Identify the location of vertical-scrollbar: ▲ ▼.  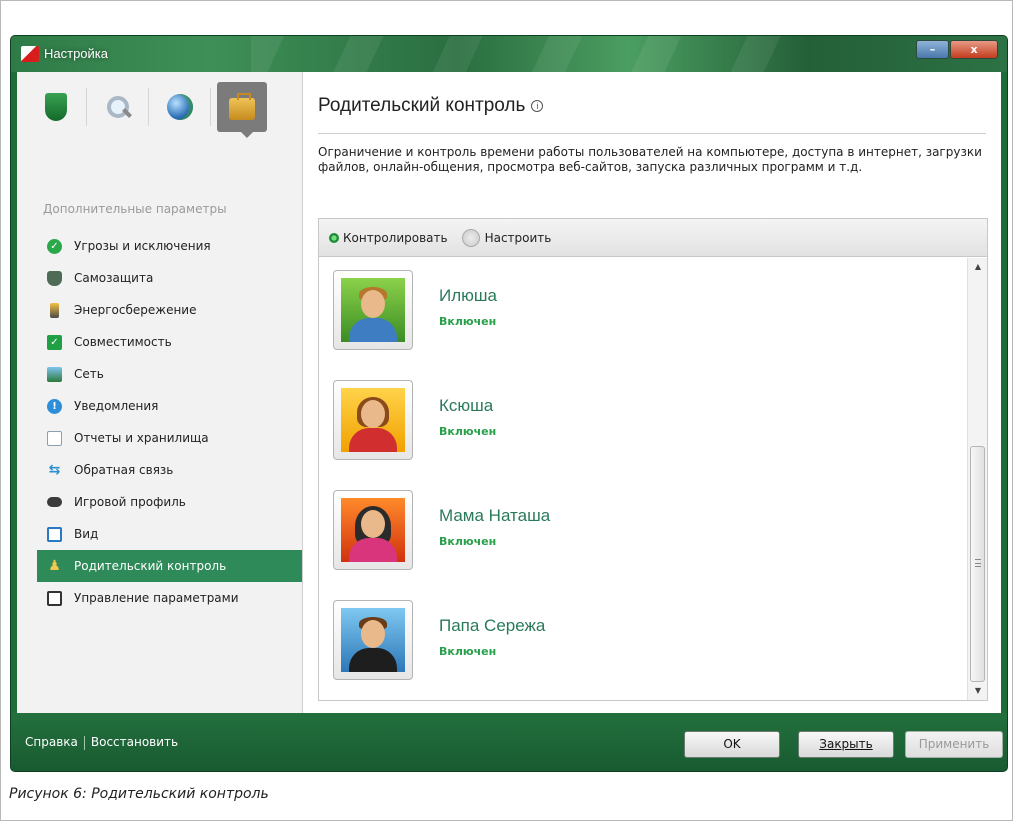
(977, 479).